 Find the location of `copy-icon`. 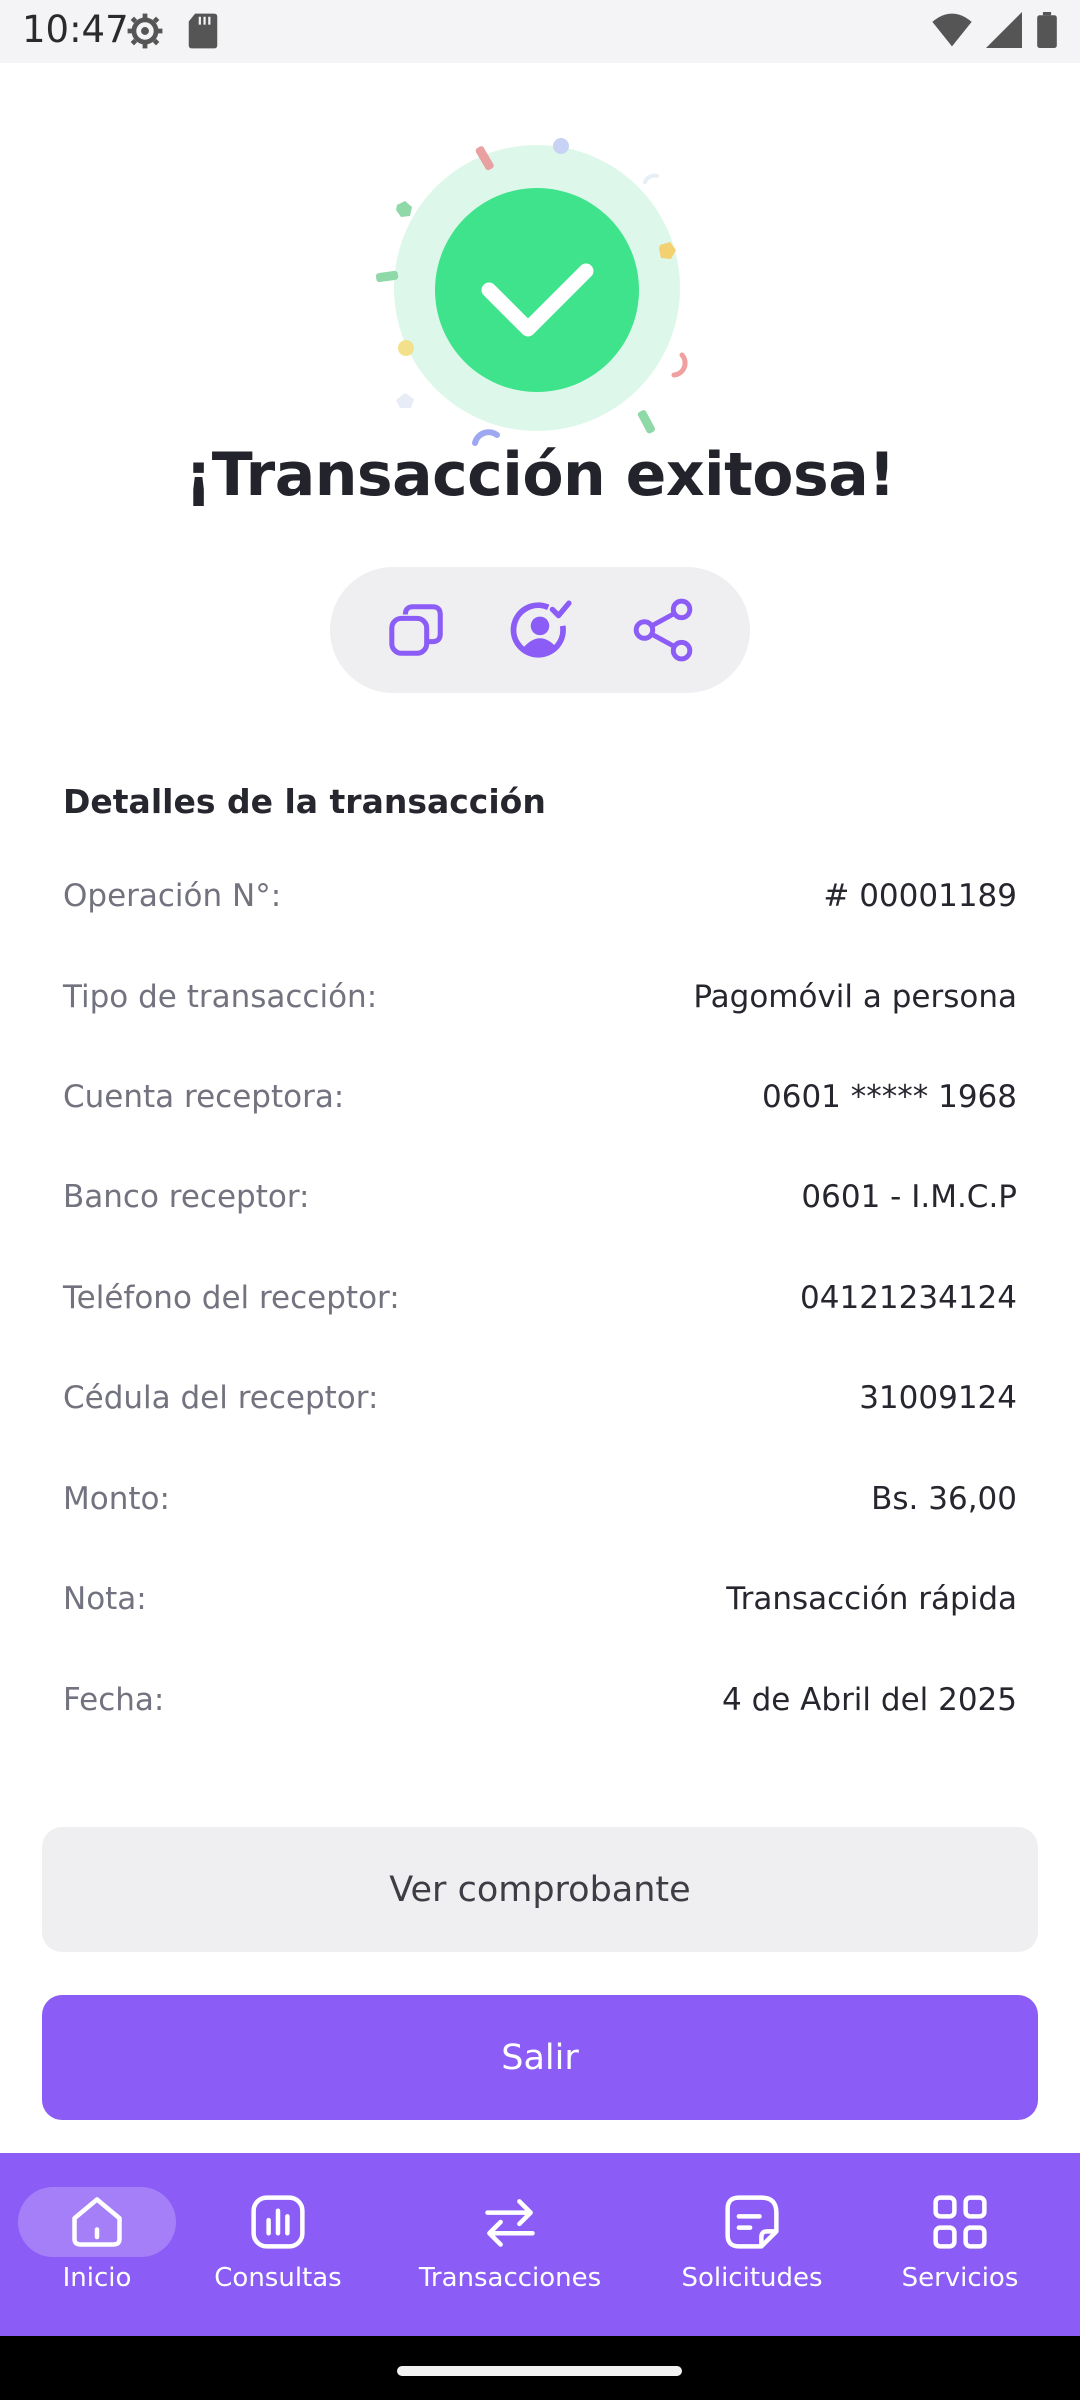

copy-icon is located at coordinates (416, 630).